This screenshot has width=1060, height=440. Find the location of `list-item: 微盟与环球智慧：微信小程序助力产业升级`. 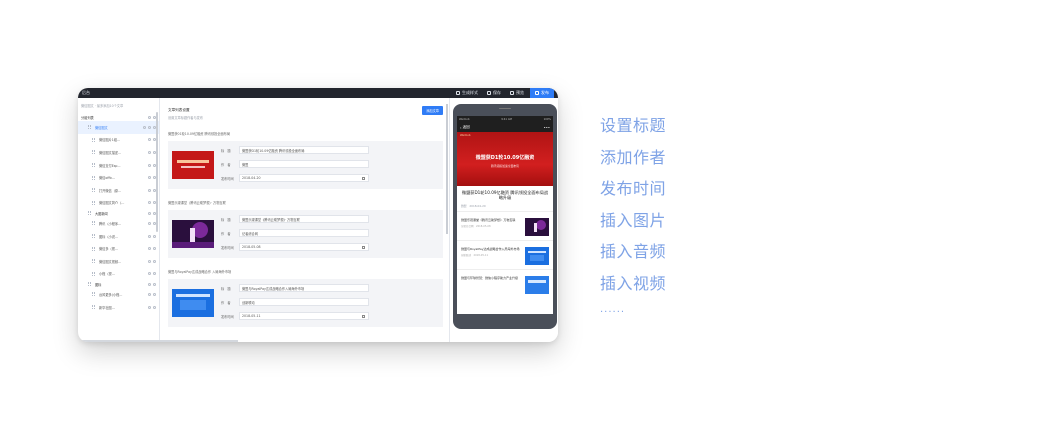

list-item: 微盟与环球智慧：微信小程序助力产业升级 is located at coordinates (505, 283).